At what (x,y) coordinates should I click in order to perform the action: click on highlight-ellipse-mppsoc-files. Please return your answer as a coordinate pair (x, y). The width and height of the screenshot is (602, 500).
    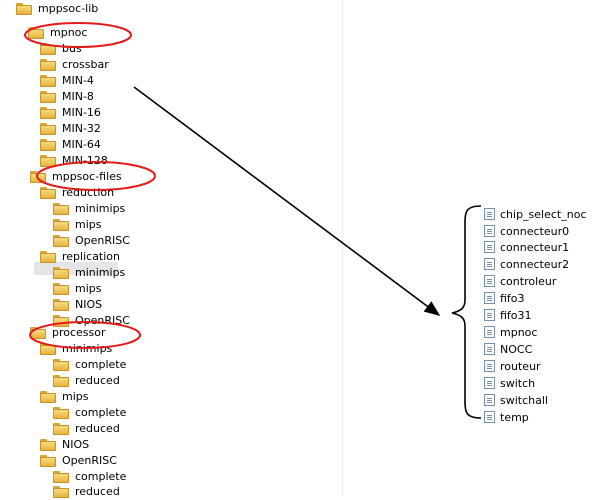
    Looking at the image, I should click on (96, 176).